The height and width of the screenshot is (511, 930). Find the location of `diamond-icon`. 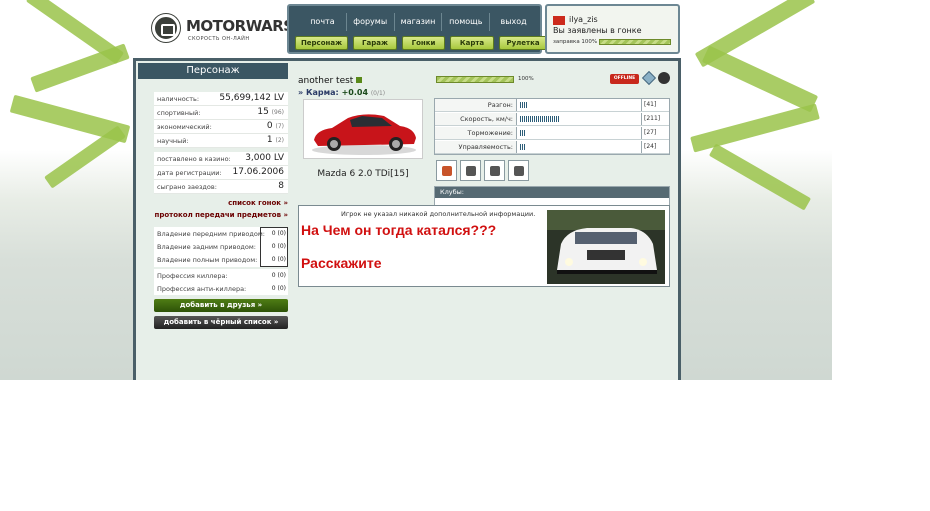

diamond-icon is located at coordinates (649, 78).